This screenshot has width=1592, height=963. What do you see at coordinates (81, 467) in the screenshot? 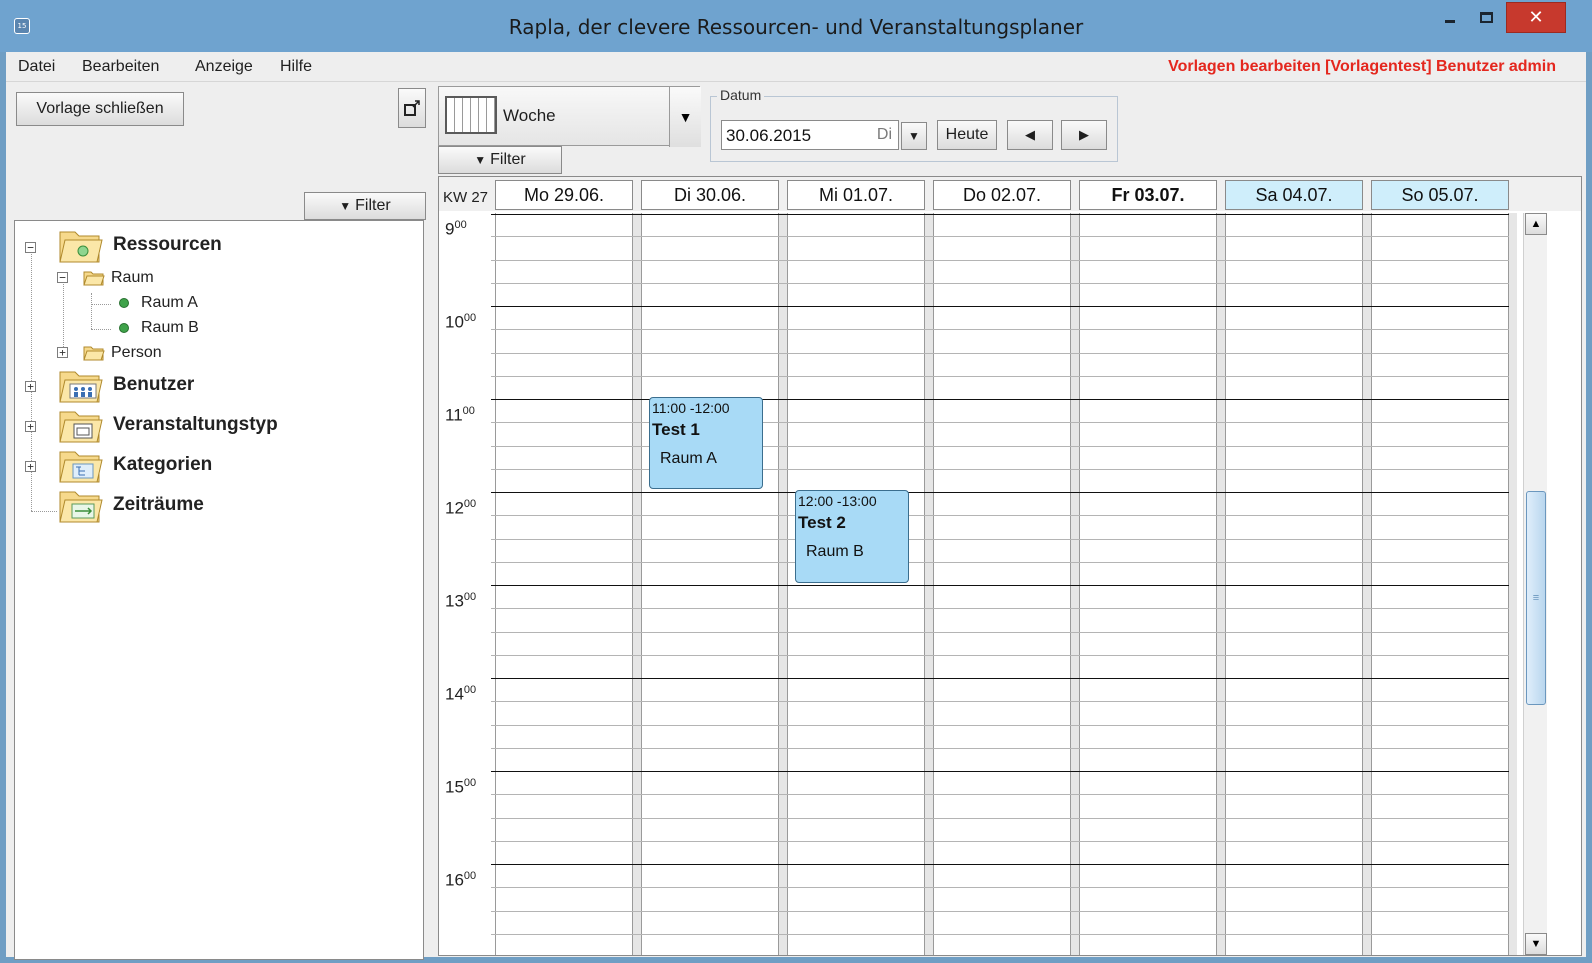
I see `category-folder-icon` at bounding box center [81, 467].